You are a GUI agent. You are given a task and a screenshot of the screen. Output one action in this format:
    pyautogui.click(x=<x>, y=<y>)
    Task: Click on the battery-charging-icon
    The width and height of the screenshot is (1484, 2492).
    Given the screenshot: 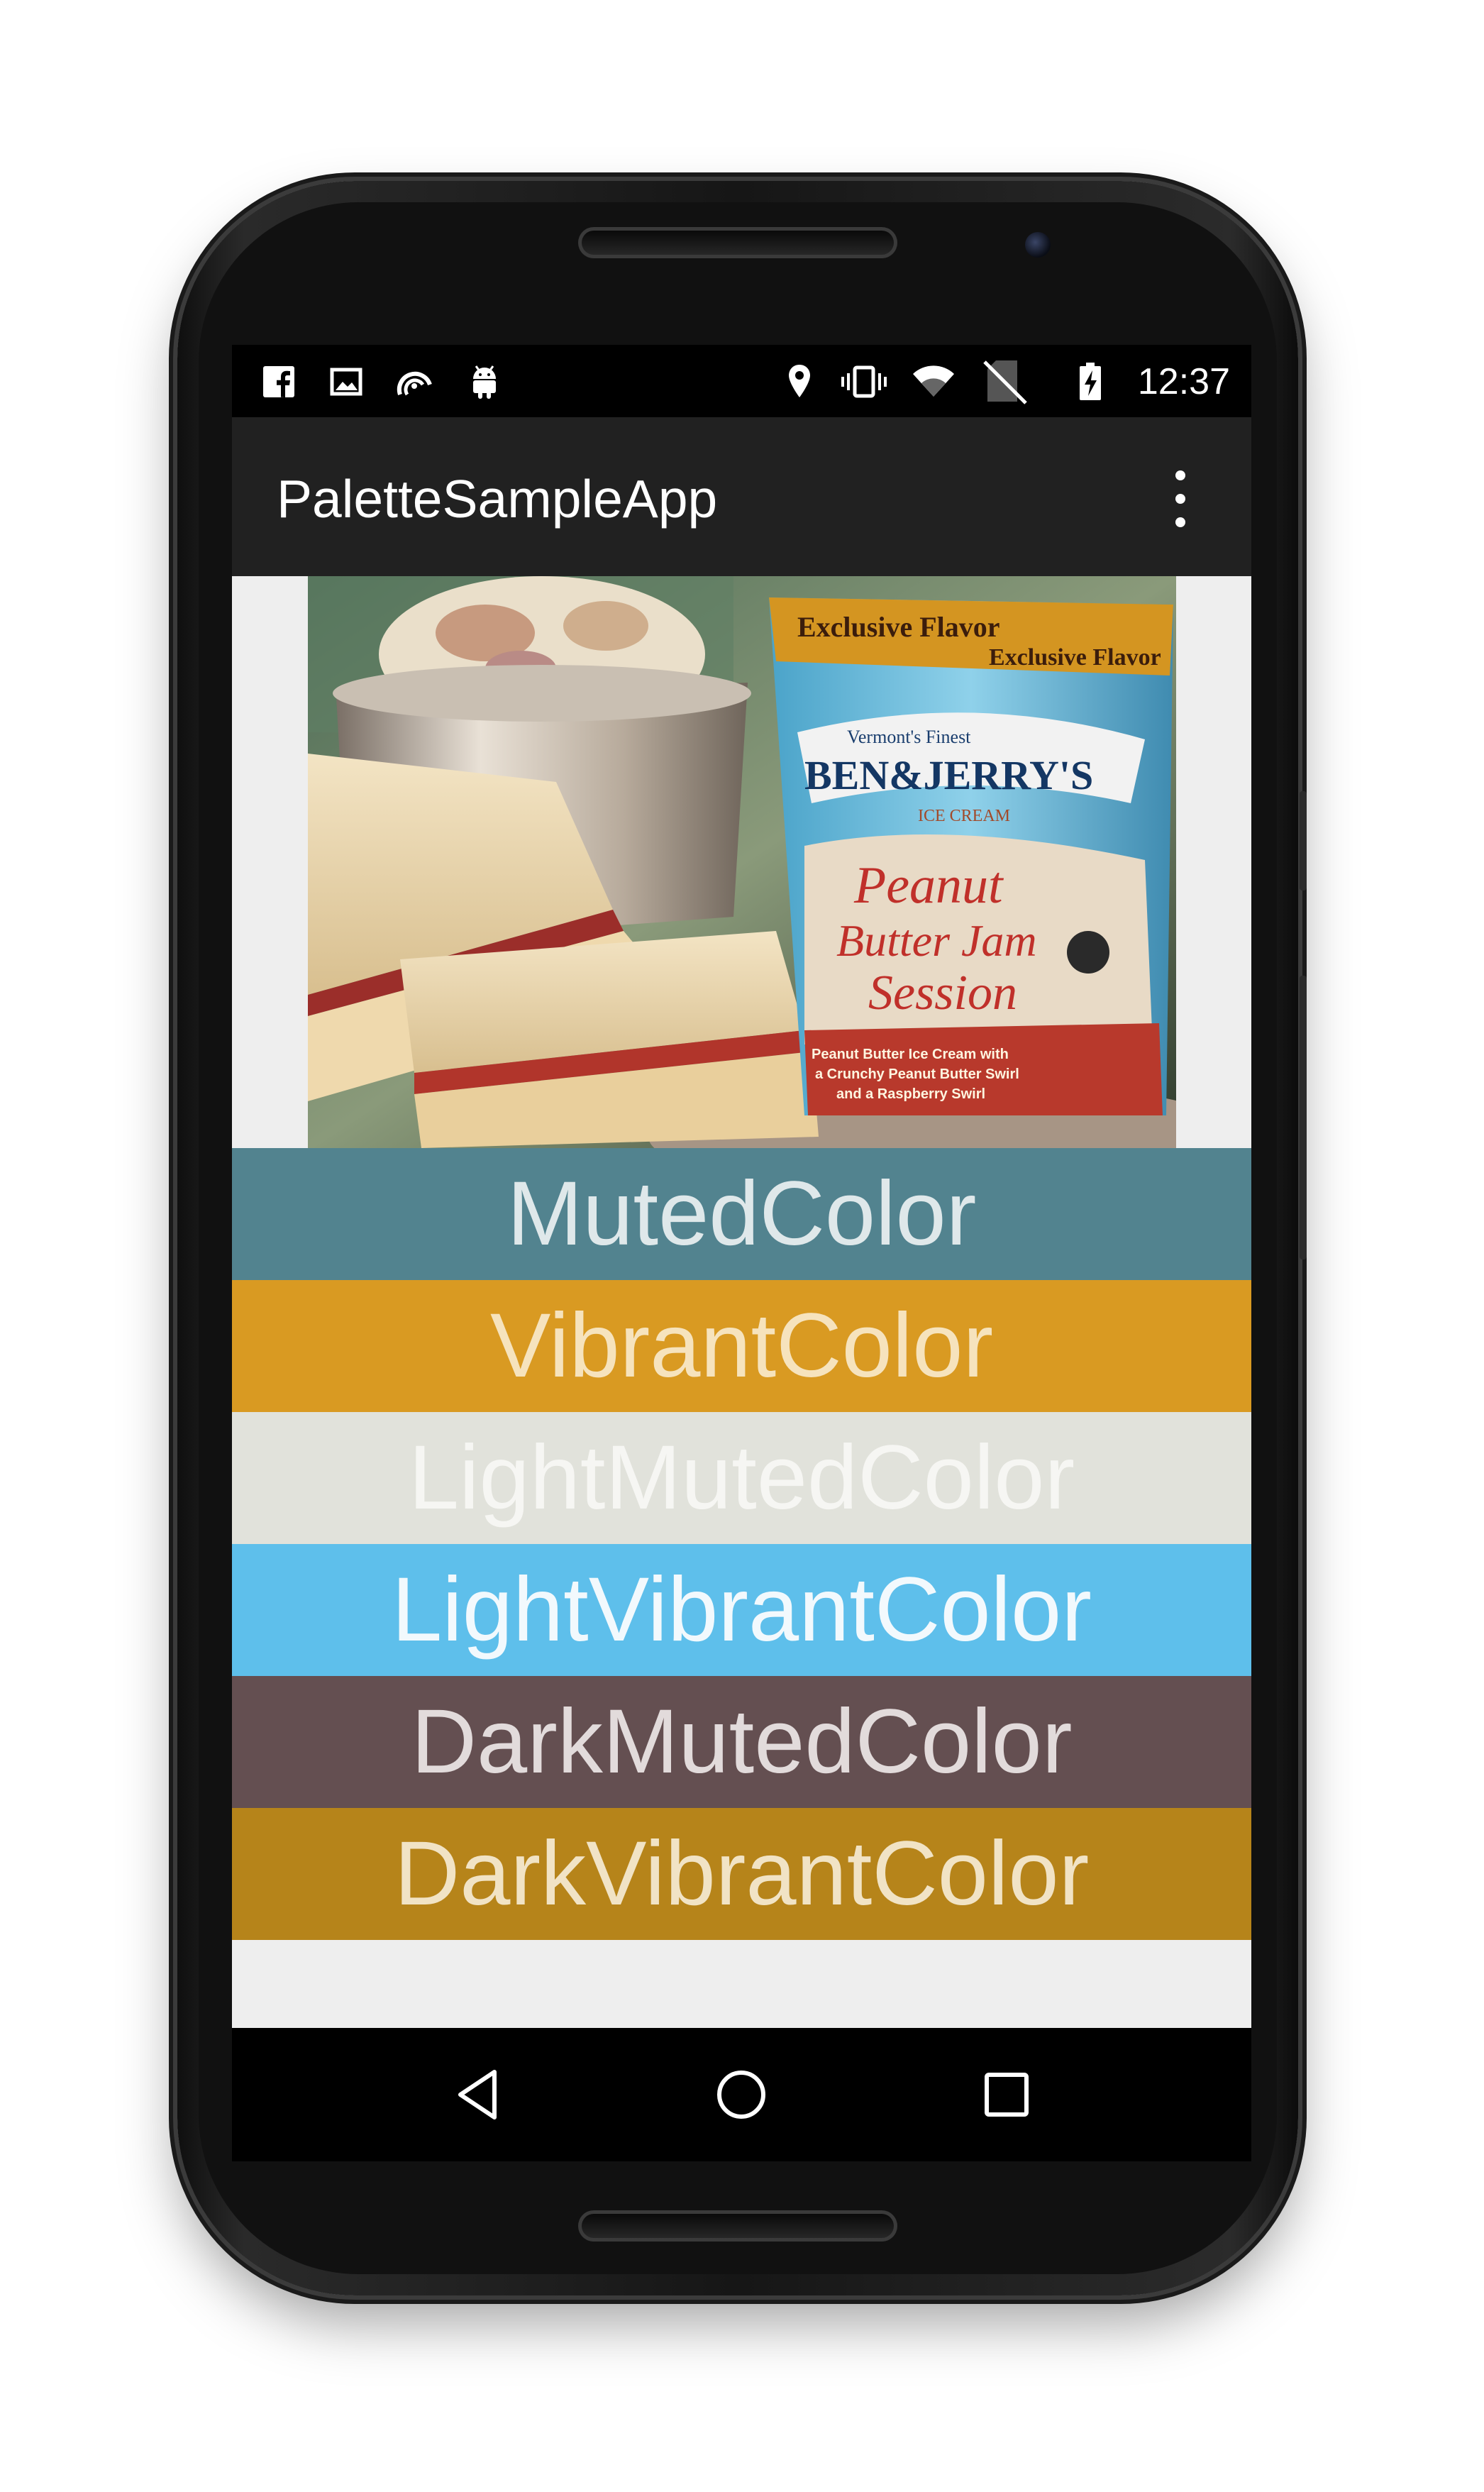 What is the action you would take?
    pyautogui.click(x=1090, y=381)
    